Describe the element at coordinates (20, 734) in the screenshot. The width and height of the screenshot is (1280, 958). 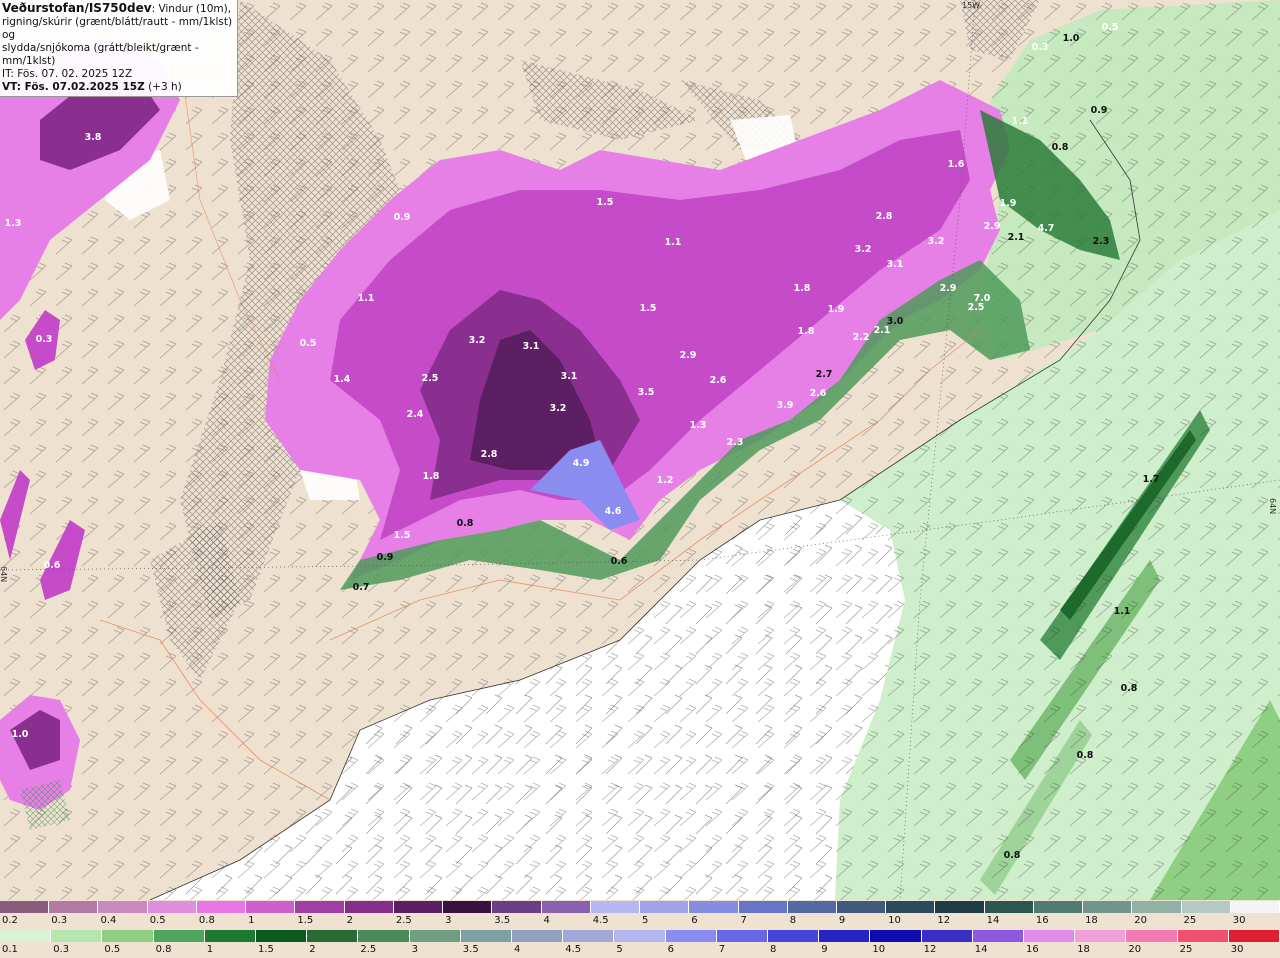
I see `map-value-label: 1.0` at that location.